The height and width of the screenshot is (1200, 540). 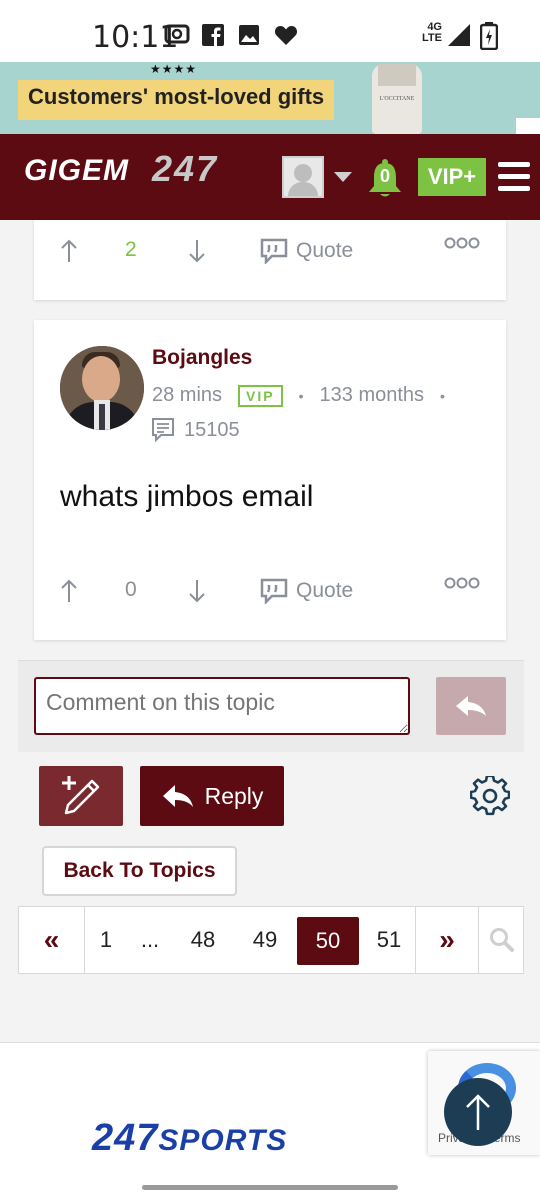 I want to click on page-link: 48, so click(x=203, y=940).